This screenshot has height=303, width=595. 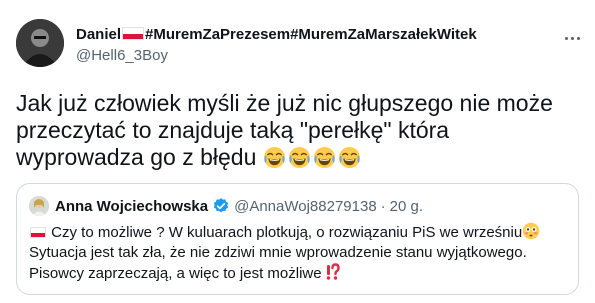 I want to click on quoted-timestamp: 20 g., so click(x=406, y=206).